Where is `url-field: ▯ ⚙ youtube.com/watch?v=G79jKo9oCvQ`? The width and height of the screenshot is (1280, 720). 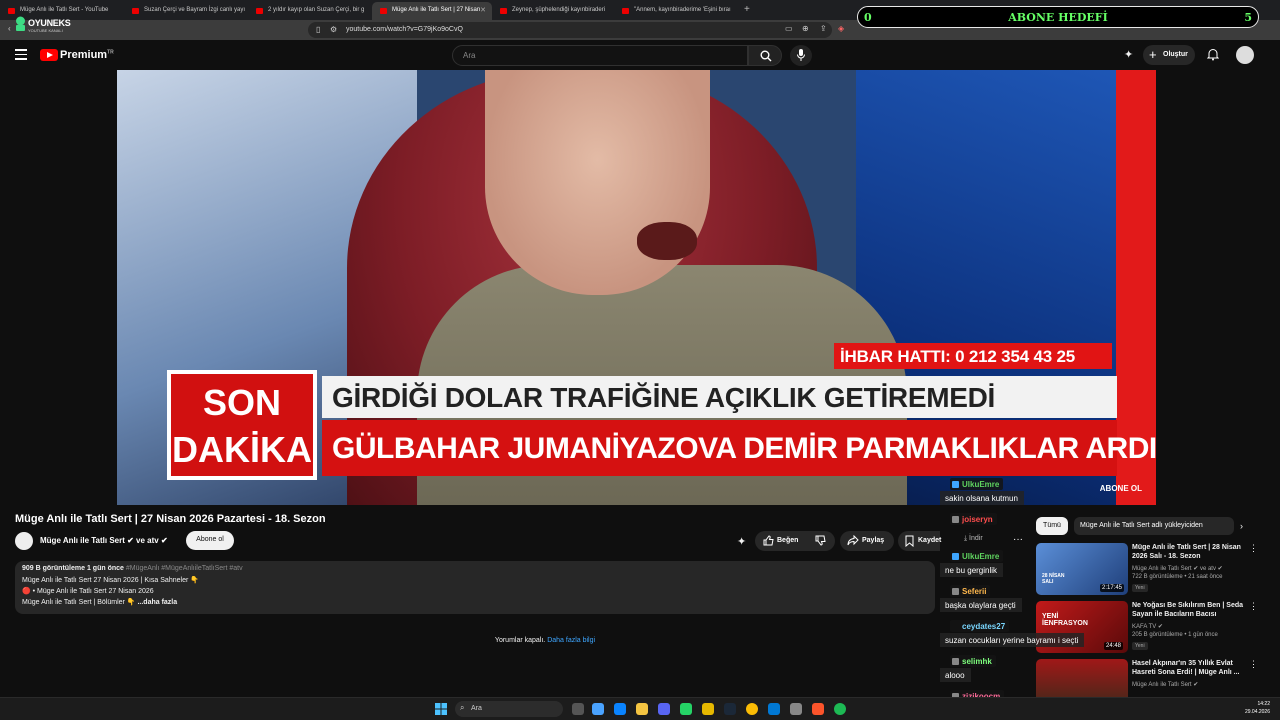 url-field: ▯ ⚙ youtube.com/watch?v=G79jKo9oCvQ is located at coordinates (570, 30).